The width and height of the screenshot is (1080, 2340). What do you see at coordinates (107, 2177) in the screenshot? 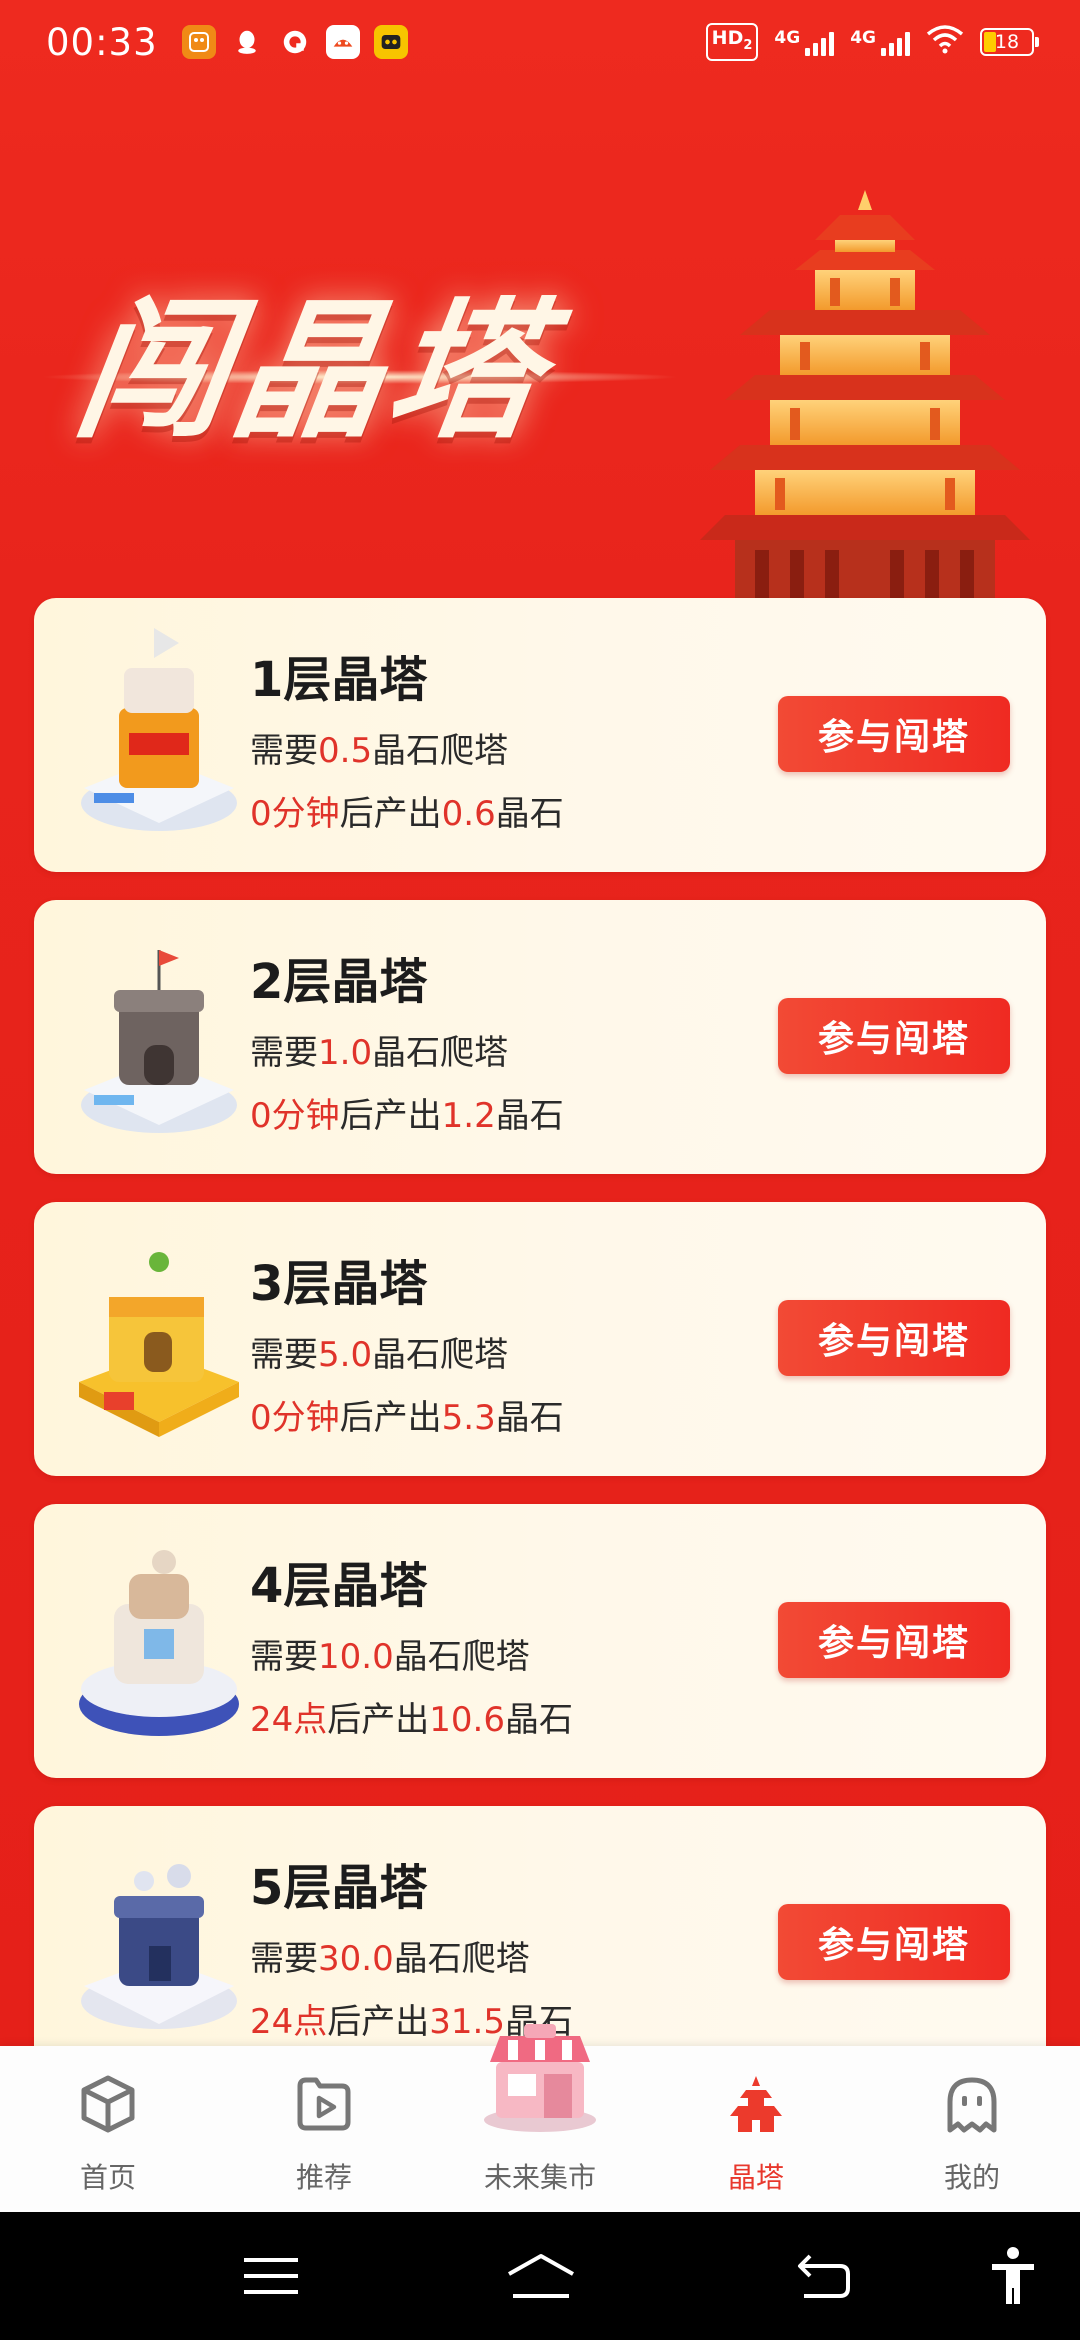
I see `nav-label: 首页` at bounding box center [107, 2177].